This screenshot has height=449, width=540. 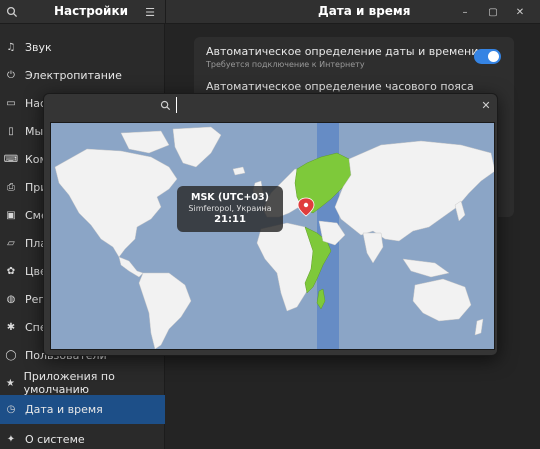 What do you see at coordinates (507, 202) in the screenshot?
I see `settings-card-row` at bounding box center [507, 202].